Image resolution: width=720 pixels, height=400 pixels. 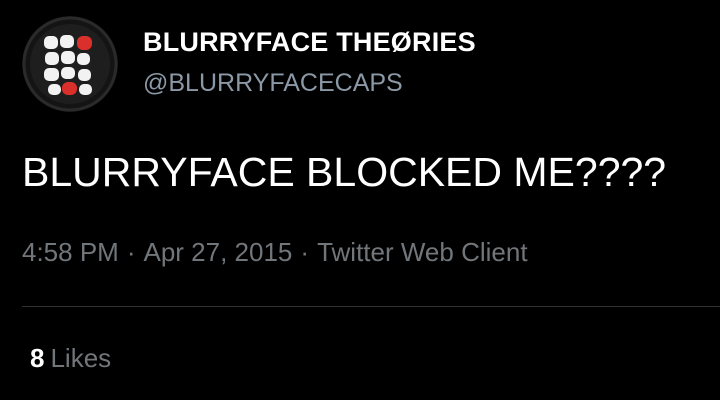 What do you see at coordinates (309, 62) in the screenshot?
I see `author-info: BLURRYFACE THEØRIES @BLURRYFACECAPS` at bounding box center [309, 62].